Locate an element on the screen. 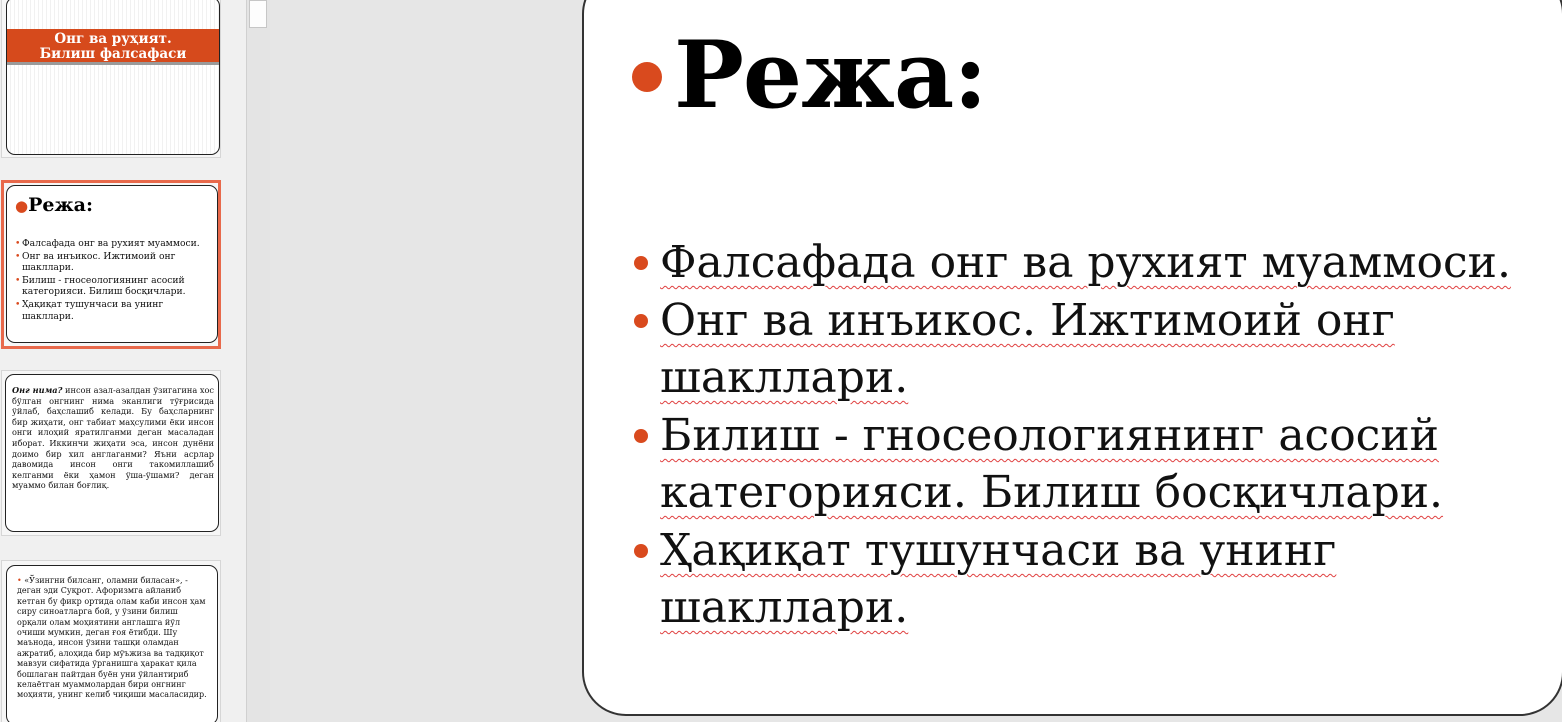  thumbnail-slide-canvas: Онг ва руҳият. Билиш фалсафаси is located at coordinates (113, 77).